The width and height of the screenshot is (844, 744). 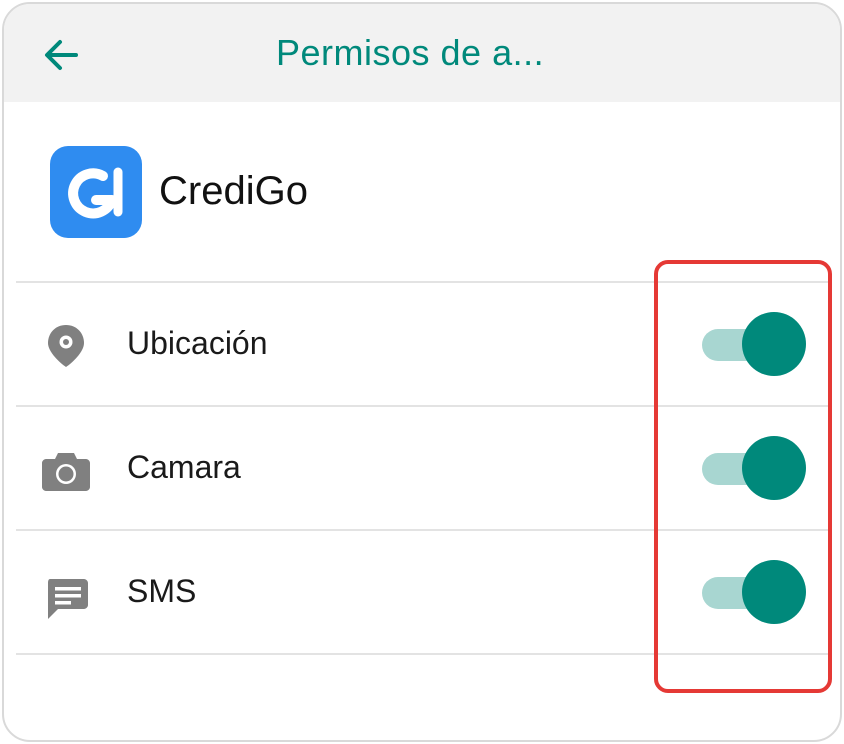 What do you see at coordinates (96, 192) in the screenshot?
I see `credigo-logo-icon` at bounding box center [96, 192].